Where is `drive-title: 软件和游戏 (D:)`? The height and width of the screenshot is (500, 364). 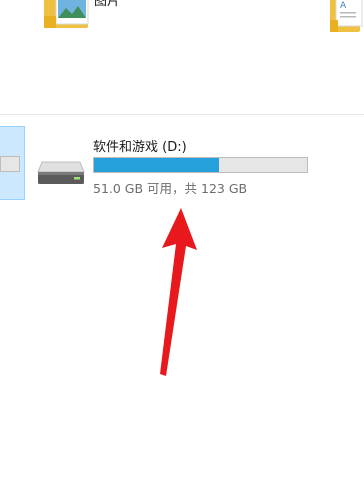 drive-title: 软件和游戏 (D:) is located at coordinates (140, 147).